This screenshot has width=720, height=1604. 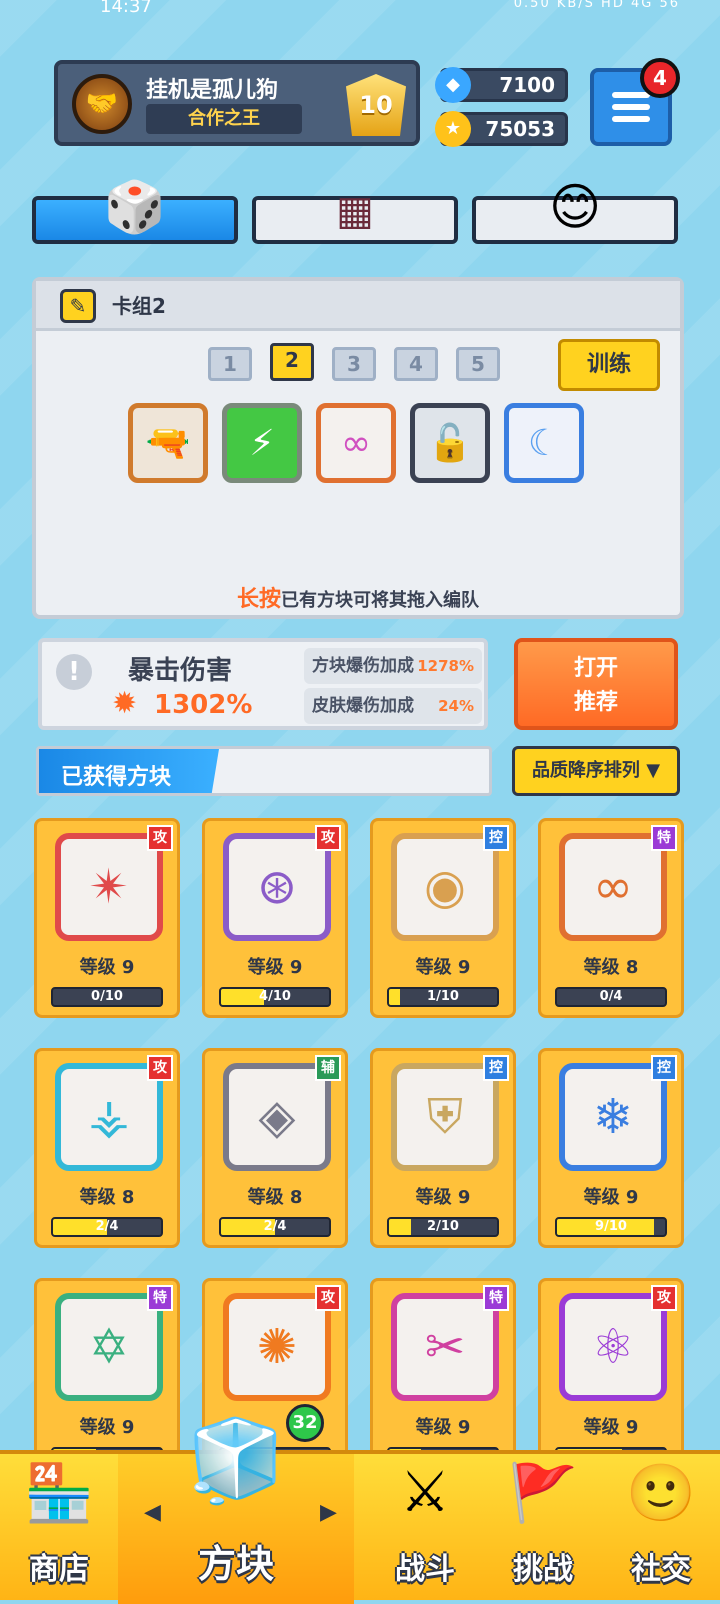 What do you see at coordinates (109, 1117) in the screenshot?
I see `block-icon: ⚶` at bounding box center [109, 1117].